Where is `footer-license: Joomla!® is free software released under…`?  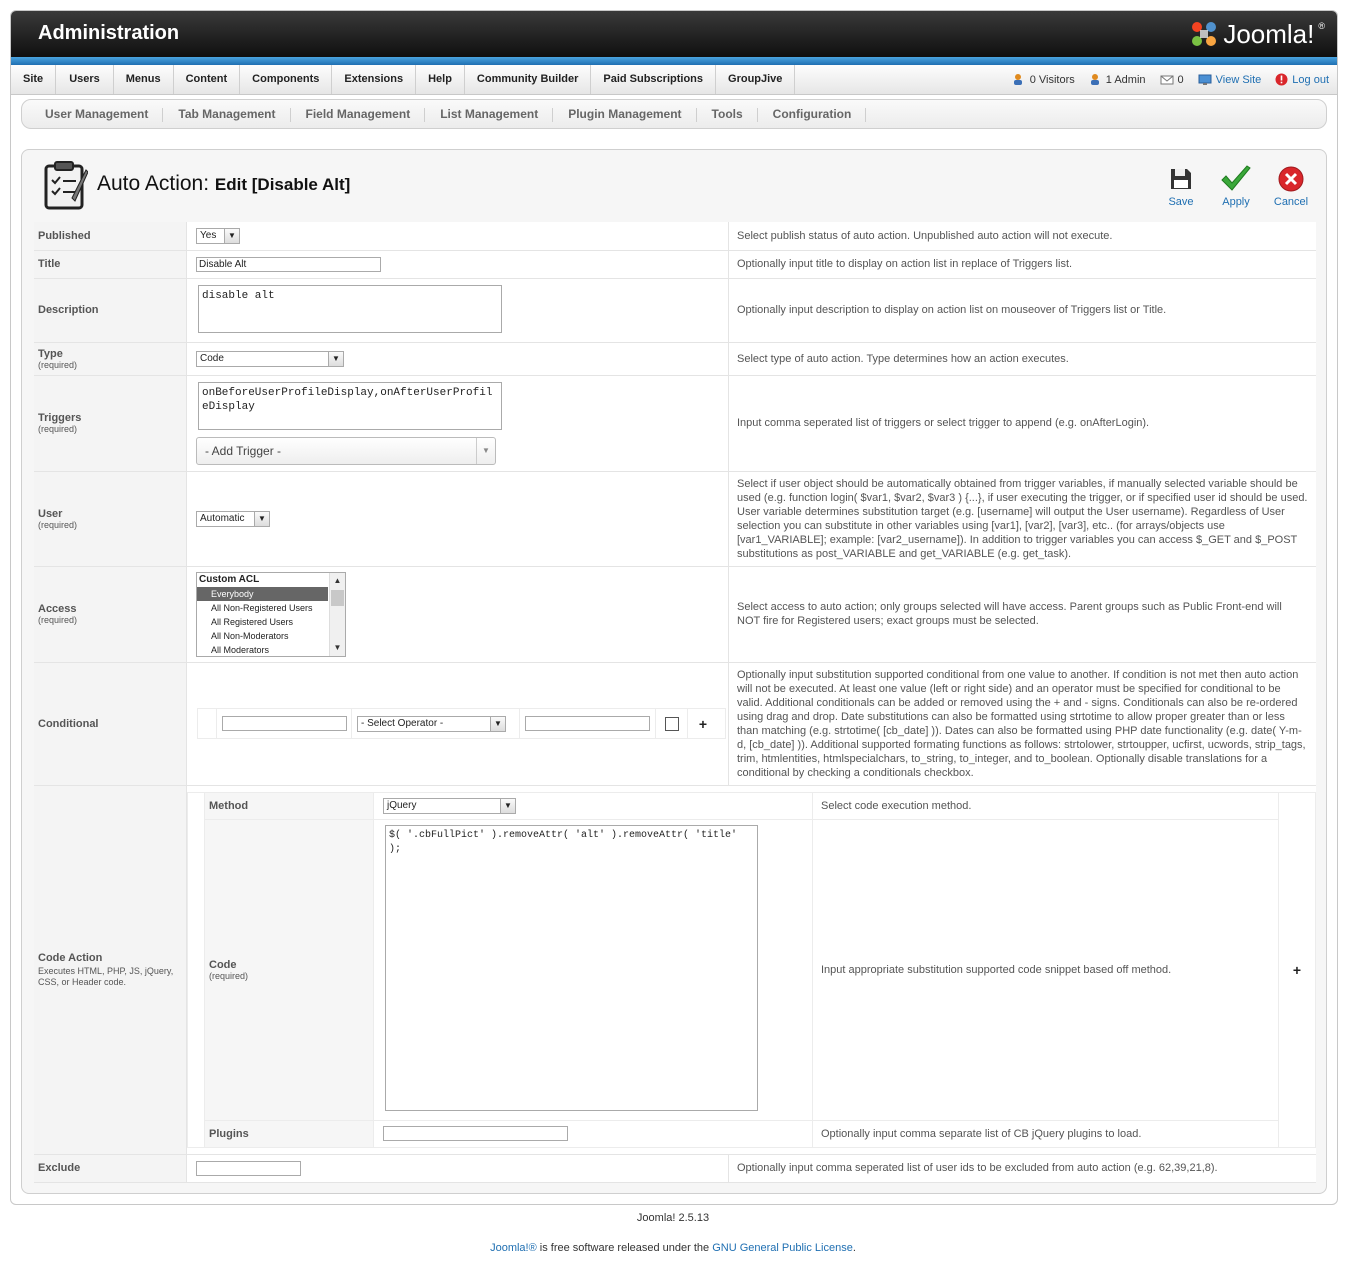 footer-license: Joomla!® is free software released under… is located at coordinates (673, 1248).